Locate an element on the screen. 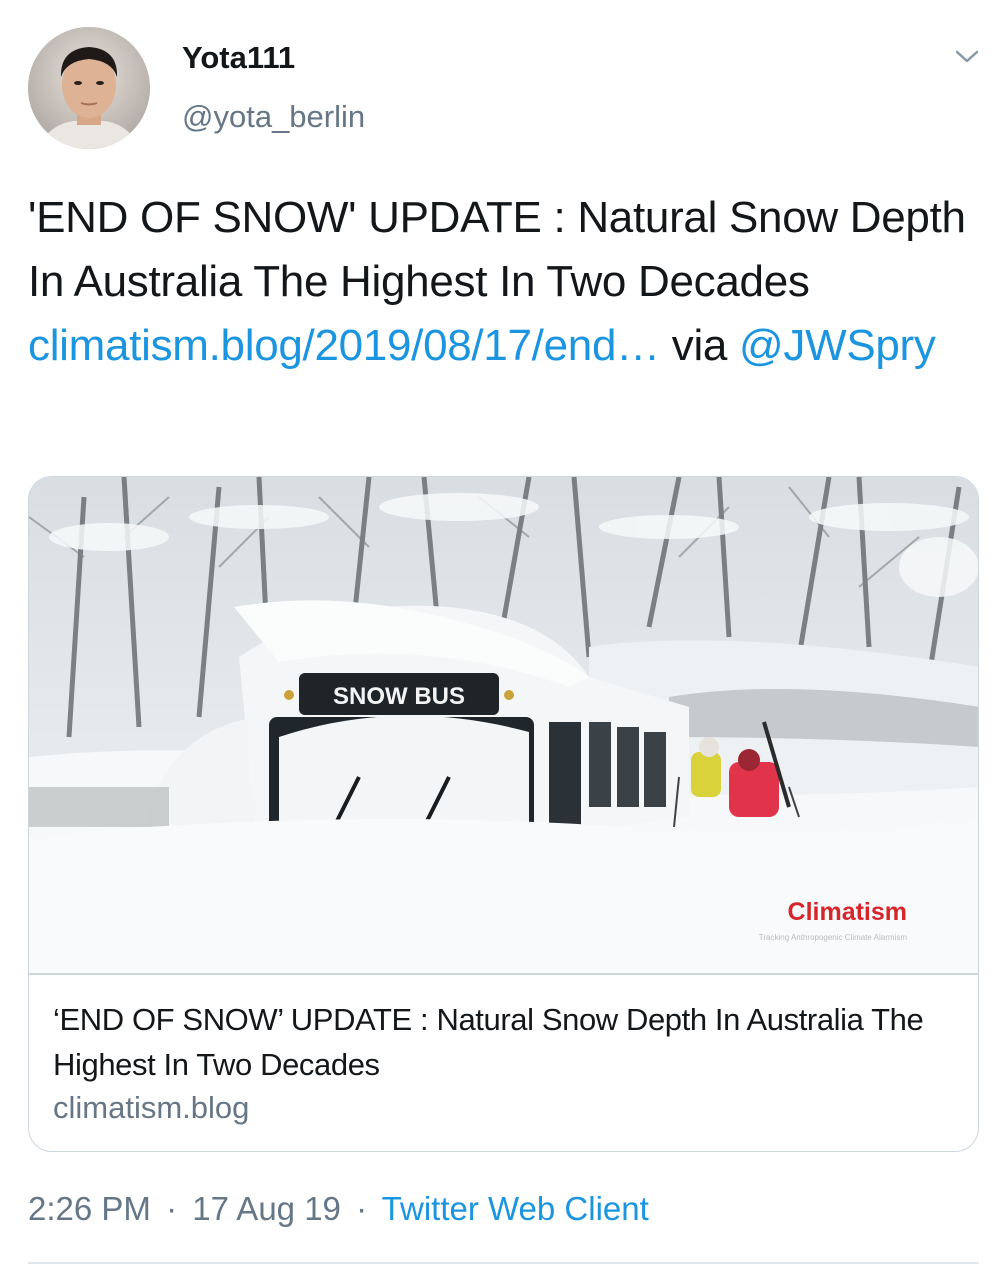  display-name: Yota111 is located at coordinates (238, 58).